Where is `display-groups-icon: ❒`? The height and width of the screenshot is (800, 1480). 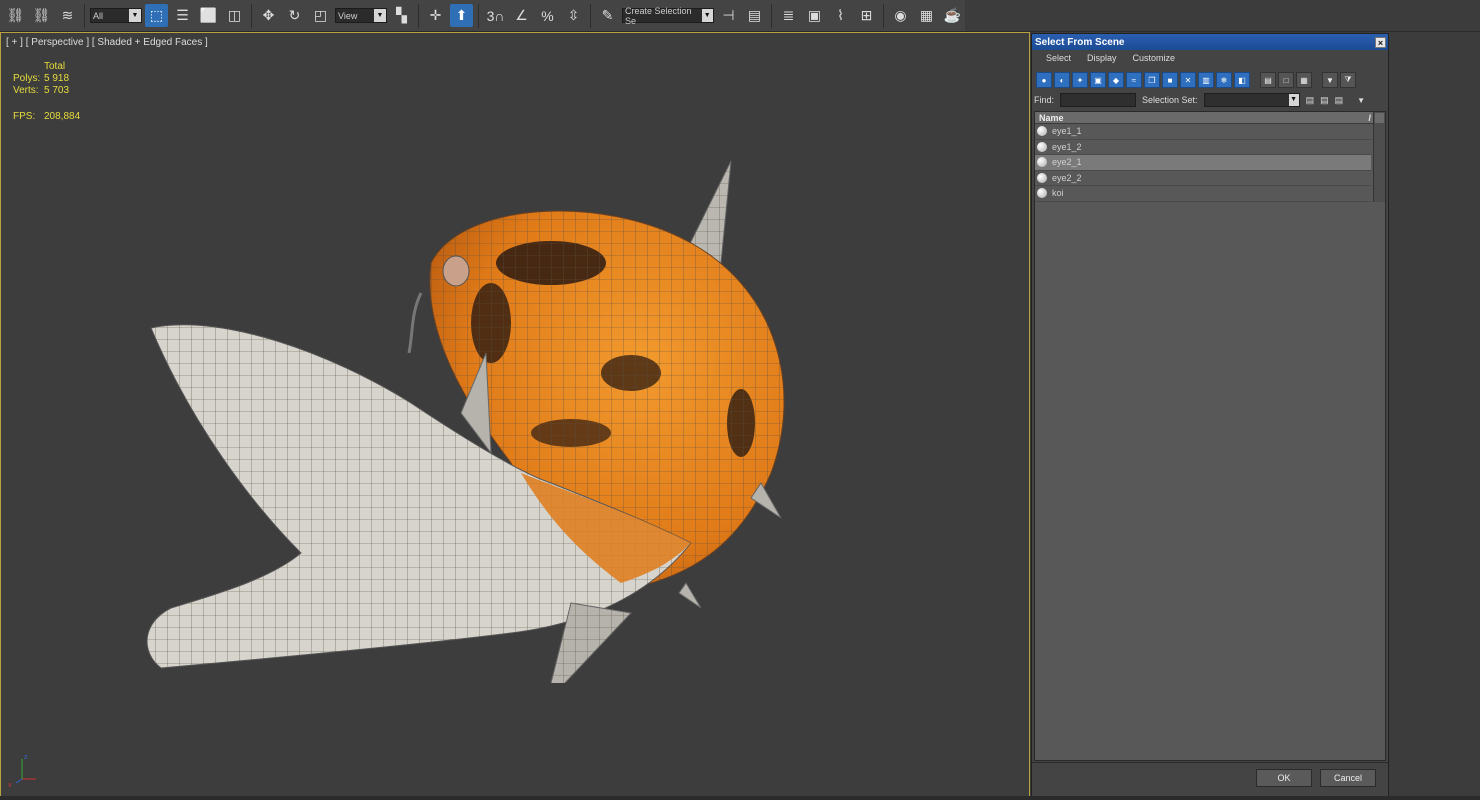 display-groups-icon: ❒ is located at coordinates (1152, 80).